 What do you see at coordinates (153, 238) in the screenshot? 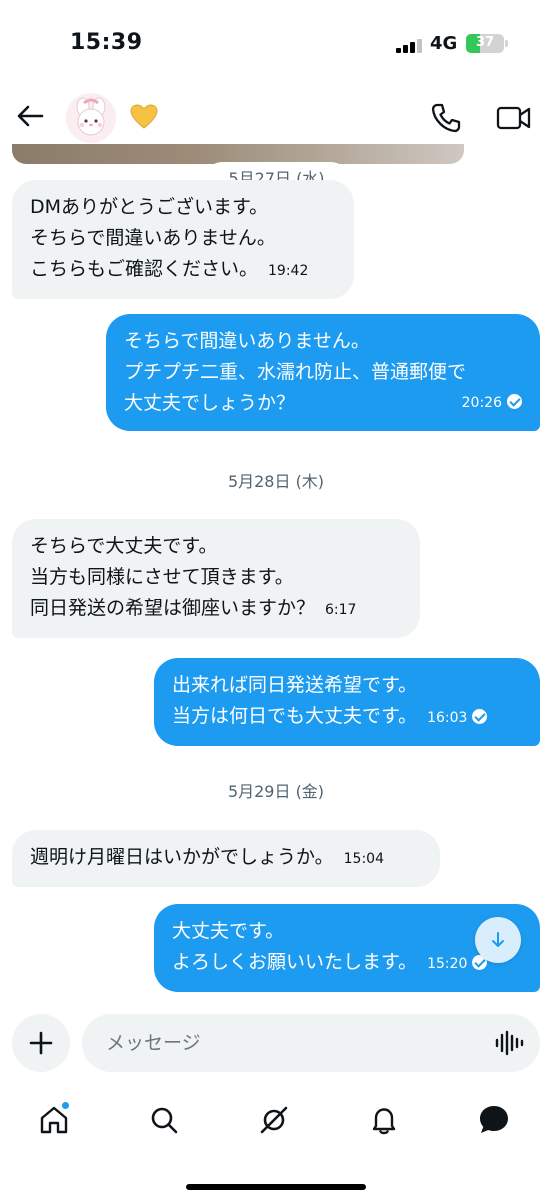
I see `message-text: DMありがとうございます。 そちらで間違いありません。 こちらもご確認ください。` at bounding box center [153, 238].